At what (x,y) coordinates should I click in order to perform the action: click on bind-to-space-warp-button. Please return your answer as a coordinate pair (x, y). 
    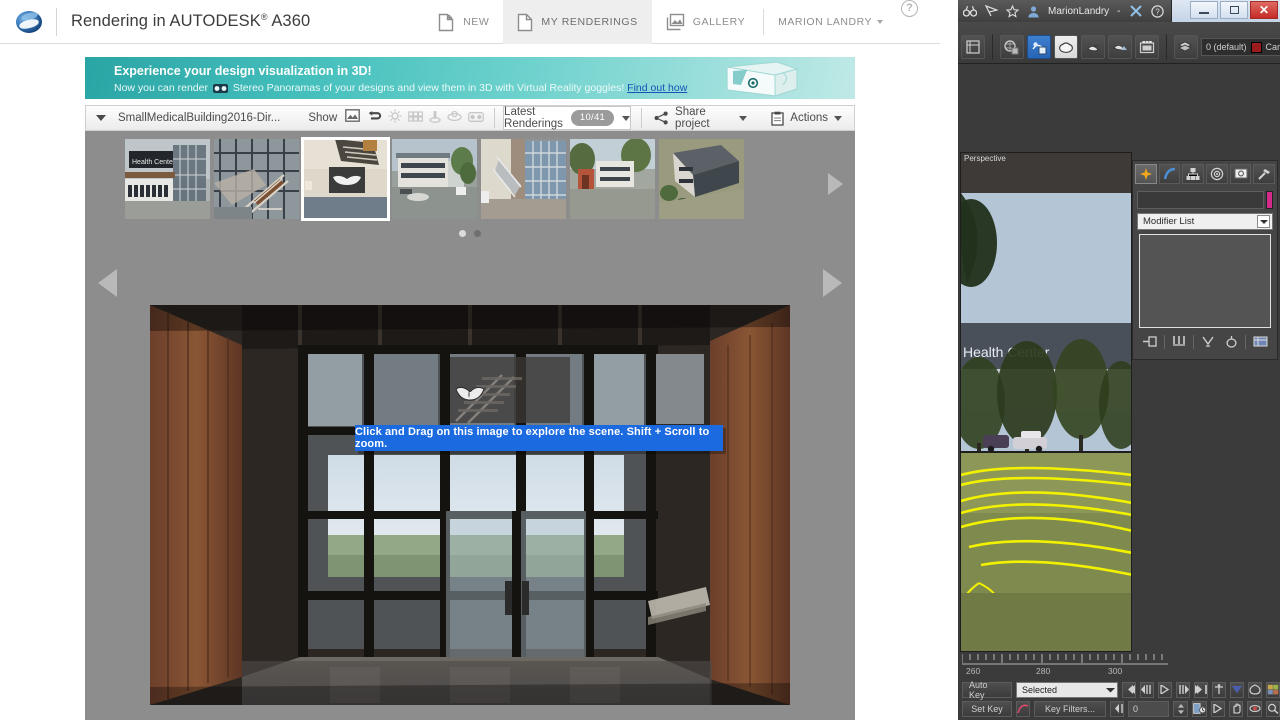
    Looking at the image, I should click on (1254, 689).